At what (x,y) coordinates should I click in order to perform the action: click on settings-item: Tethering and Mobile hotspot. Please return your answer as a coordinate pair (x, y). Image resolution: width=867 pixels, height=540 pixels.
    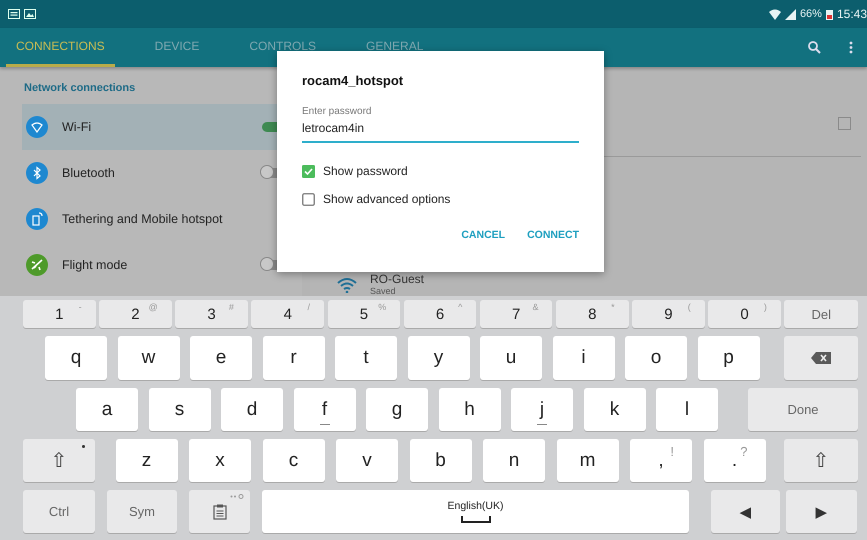
    Looking at the image, I should click on (162, 219).